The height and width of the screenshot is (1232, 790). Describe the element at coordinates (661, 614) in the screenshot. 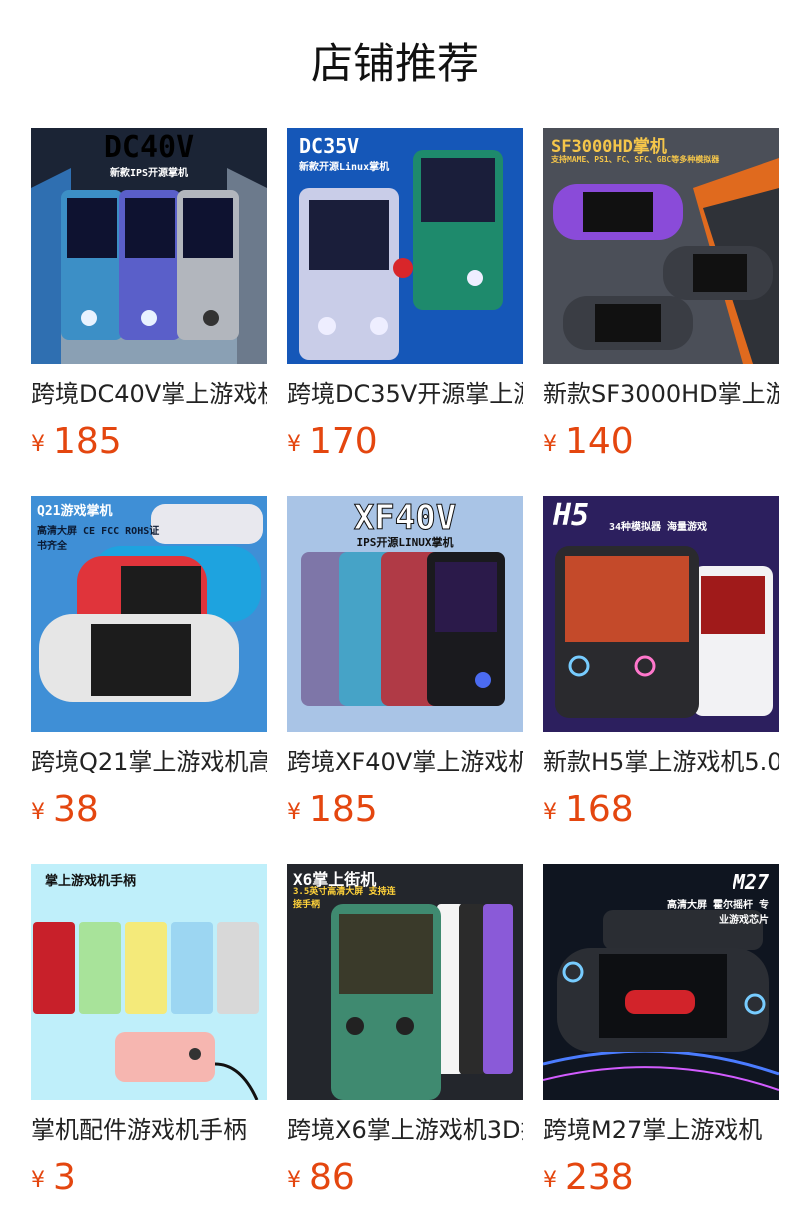

I see `product-image: H5 34种模拟器 海量游戏` at that location.